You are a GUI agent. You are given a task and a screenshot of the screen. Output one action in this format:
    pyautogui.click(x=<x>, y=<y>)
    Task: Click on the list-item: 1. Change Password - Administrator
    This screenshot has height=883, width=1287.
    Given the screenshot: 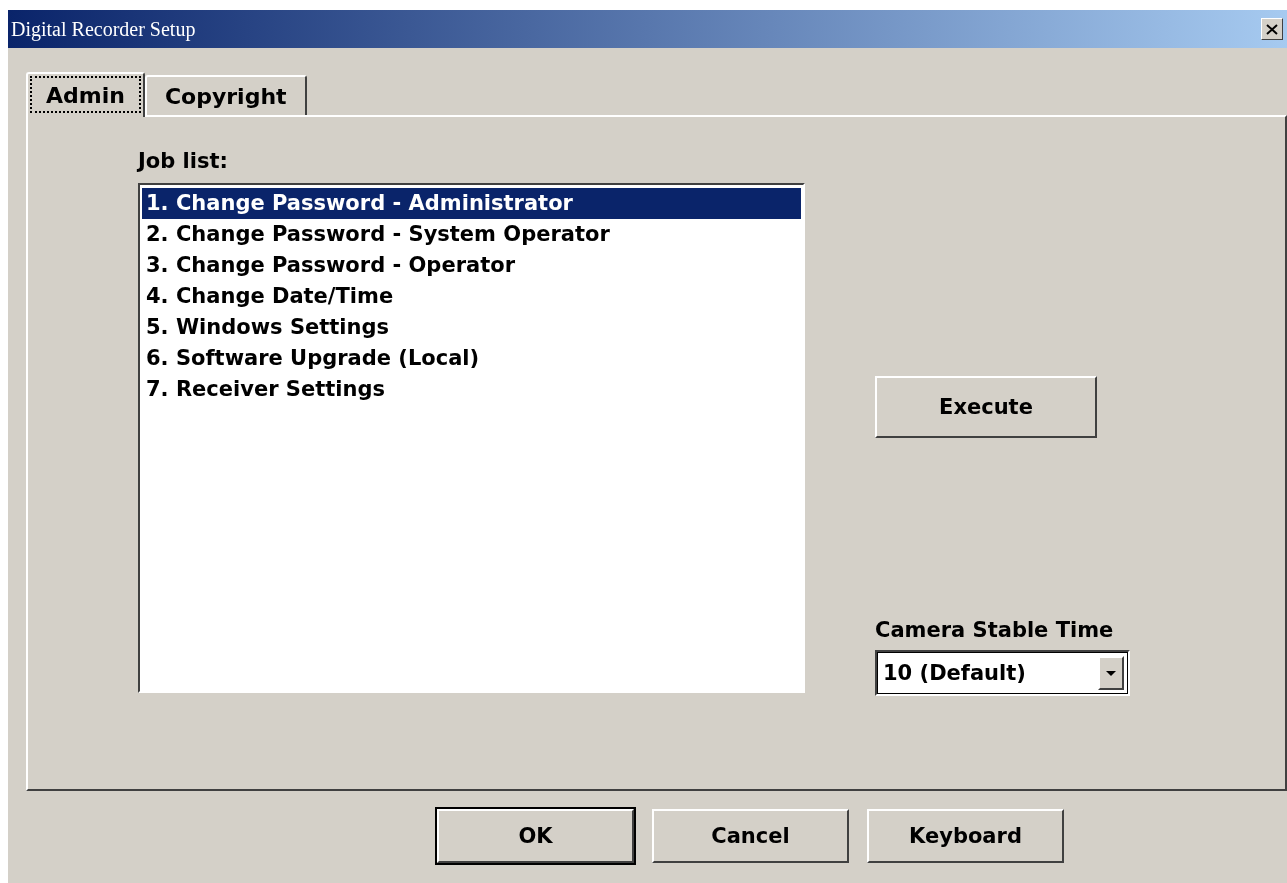 What is the action you would take?
    pyautogui.click(x=471, y=203)
    